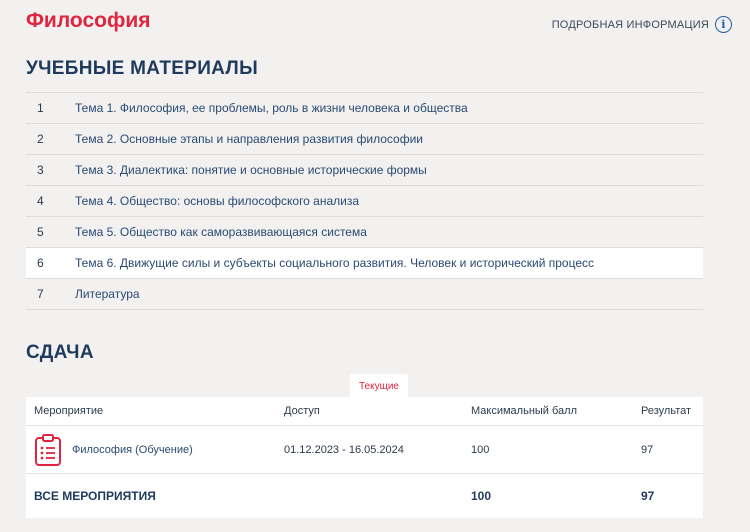 The image size is (750, 532). I want to click on list-item: 7 Литература, so click(364, 294).